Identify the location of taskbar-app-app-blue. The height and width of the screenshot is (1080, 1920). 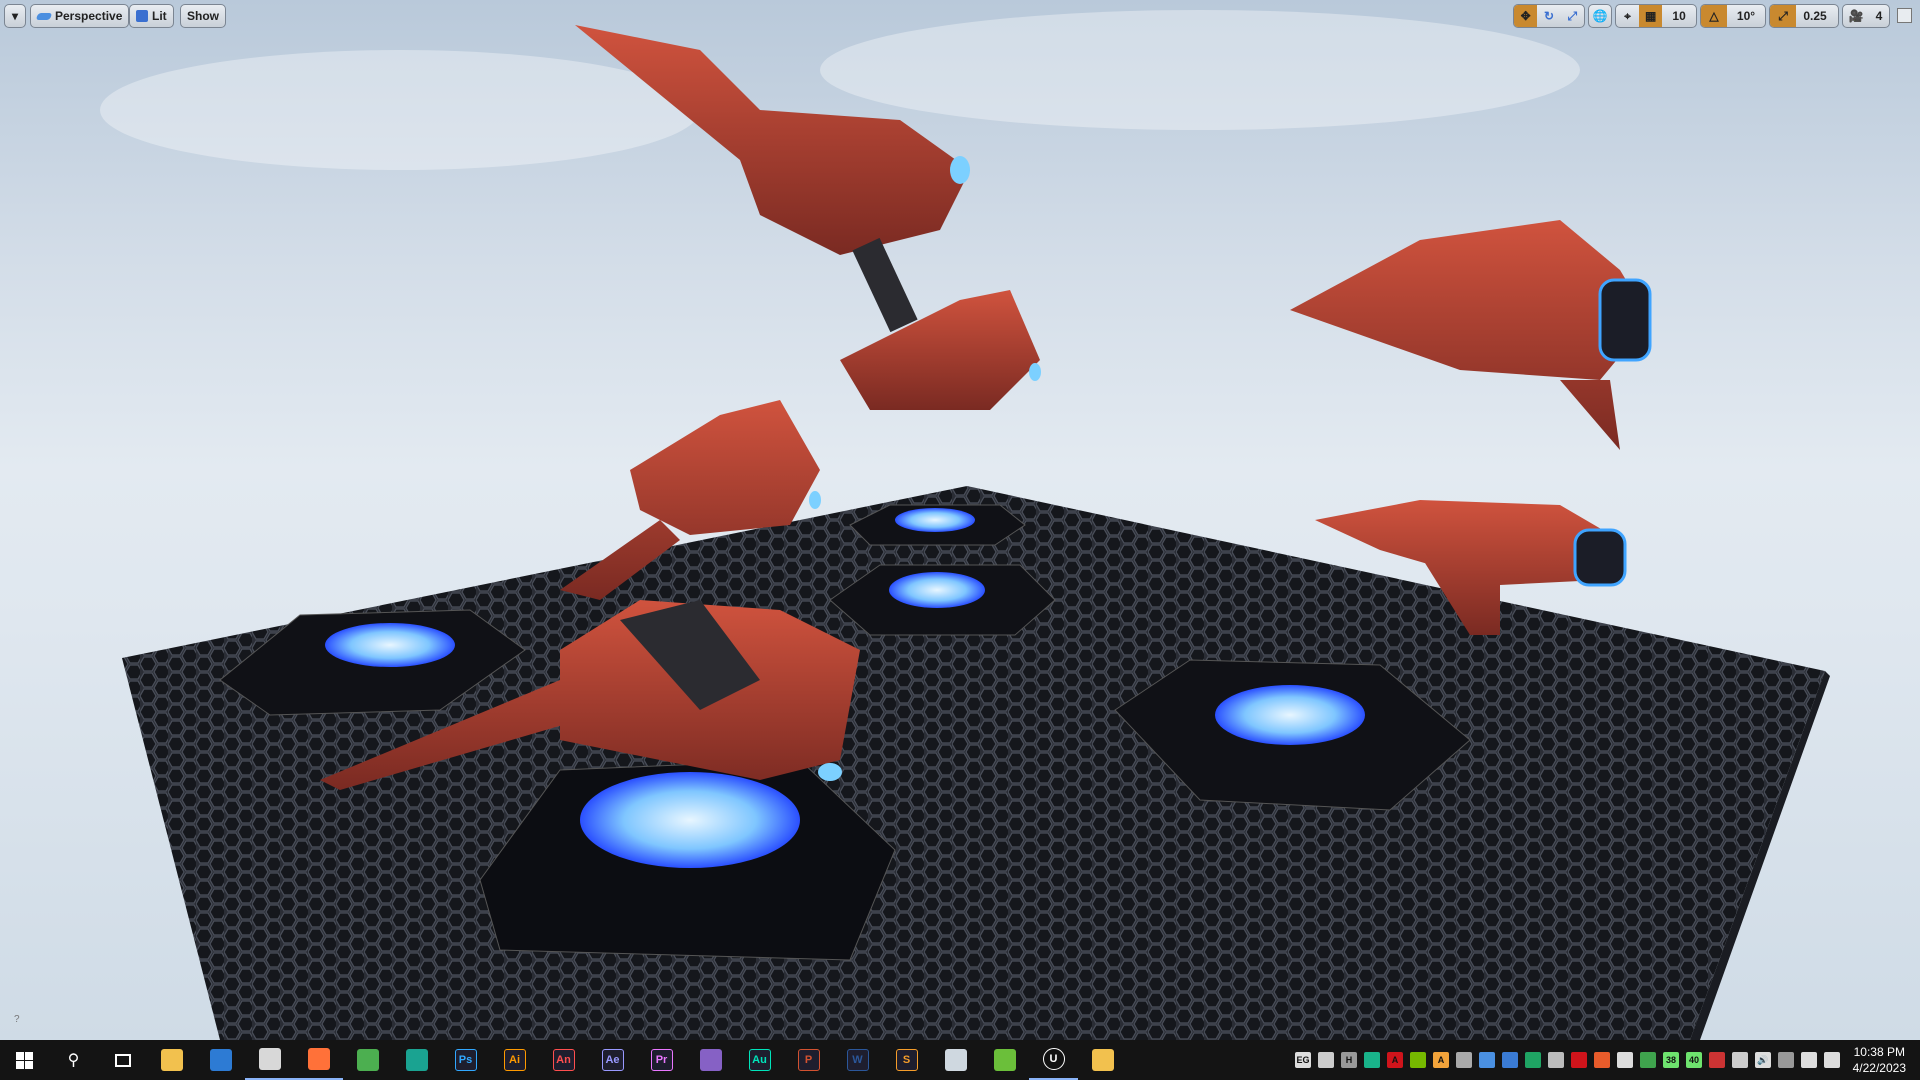
(220, 1060).